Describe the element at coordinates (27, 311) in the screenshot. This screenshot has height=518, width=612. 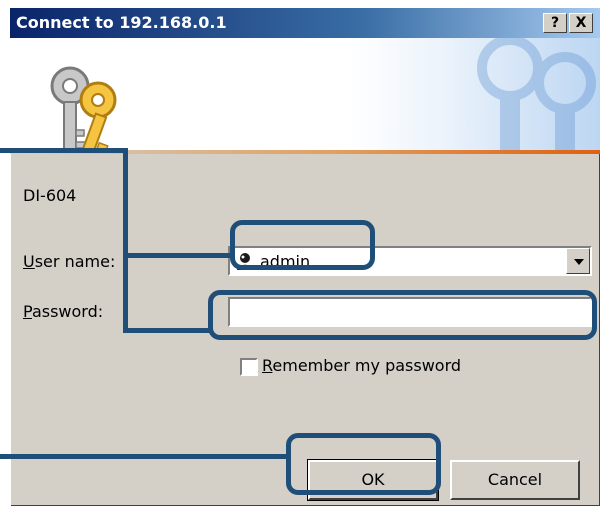
I see `password-label-accel: P` at that location.